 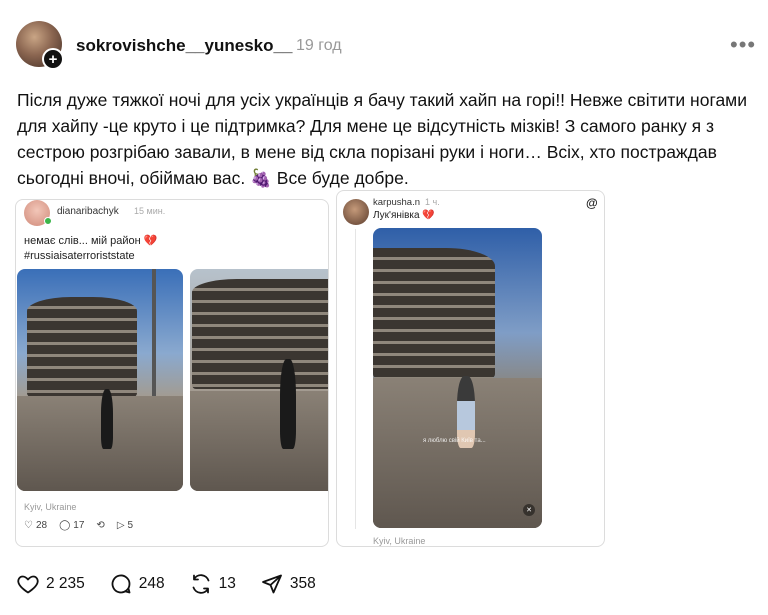 What do you see at coordinates (82, 241) in the screenshot?
I see `embed-text-line: немає слів... мій район` at bounding box center [82, 241].